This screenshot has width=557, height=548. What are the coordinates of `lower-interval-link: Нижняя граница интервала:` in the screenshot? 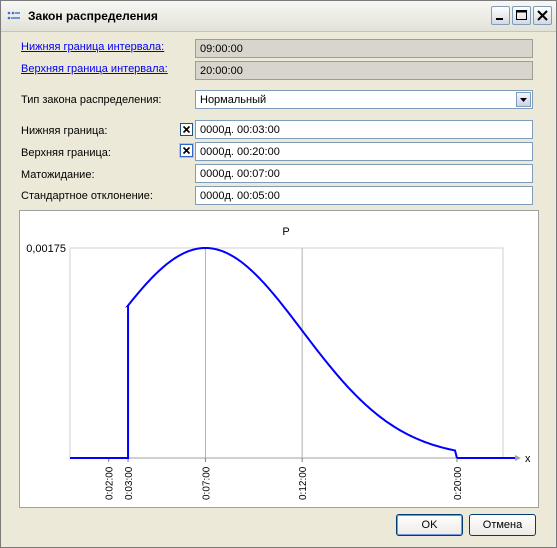 It's located at (92, 47).